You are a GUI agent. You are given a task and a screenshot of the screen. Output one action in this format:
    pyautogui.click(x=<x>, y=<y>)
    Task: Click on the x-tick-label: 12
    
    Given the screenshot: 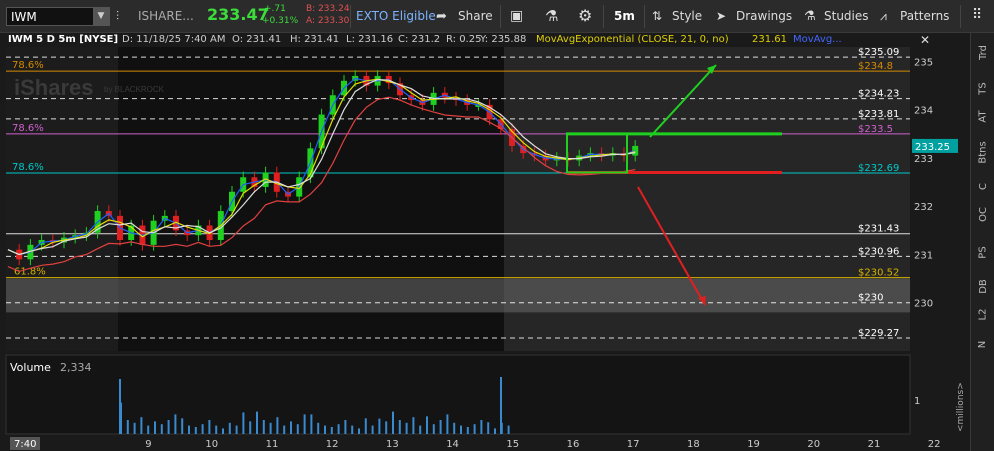 What is the action you would take?
    pyautogui.click(x=332, y=444)
    